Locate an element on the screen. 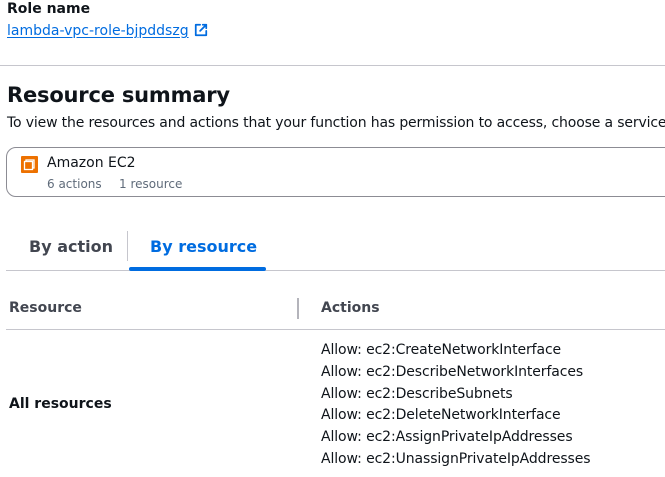 The height and width of the screenshot is (477, 665). action-item: Allow: ec2:CreateNetworkInterface is located at coordinates (441, 350).